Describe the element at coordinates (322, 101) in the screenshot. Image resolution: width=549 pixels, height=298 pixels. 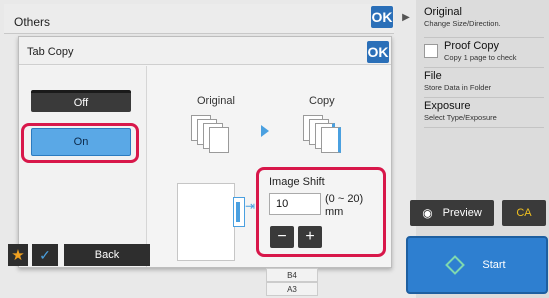
I see `copy-label: Copy` at that location.